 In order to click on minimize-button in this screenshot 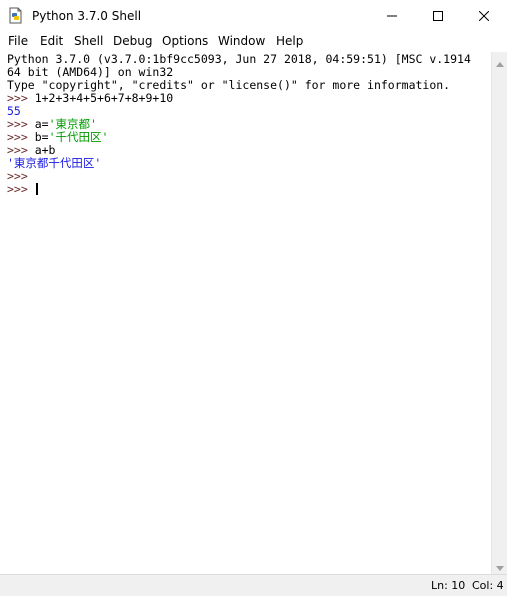, I will do `click(392, 16)`.